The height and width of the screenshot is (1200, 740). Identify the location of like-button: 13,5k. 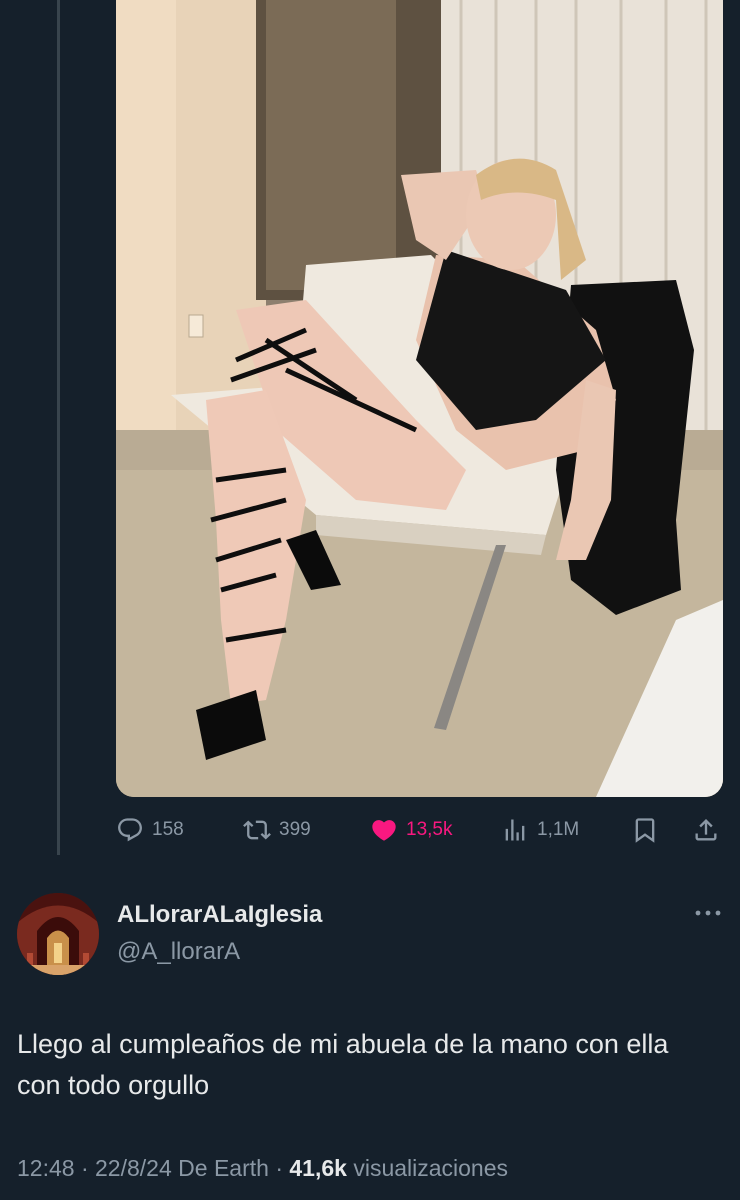
(411, 830).